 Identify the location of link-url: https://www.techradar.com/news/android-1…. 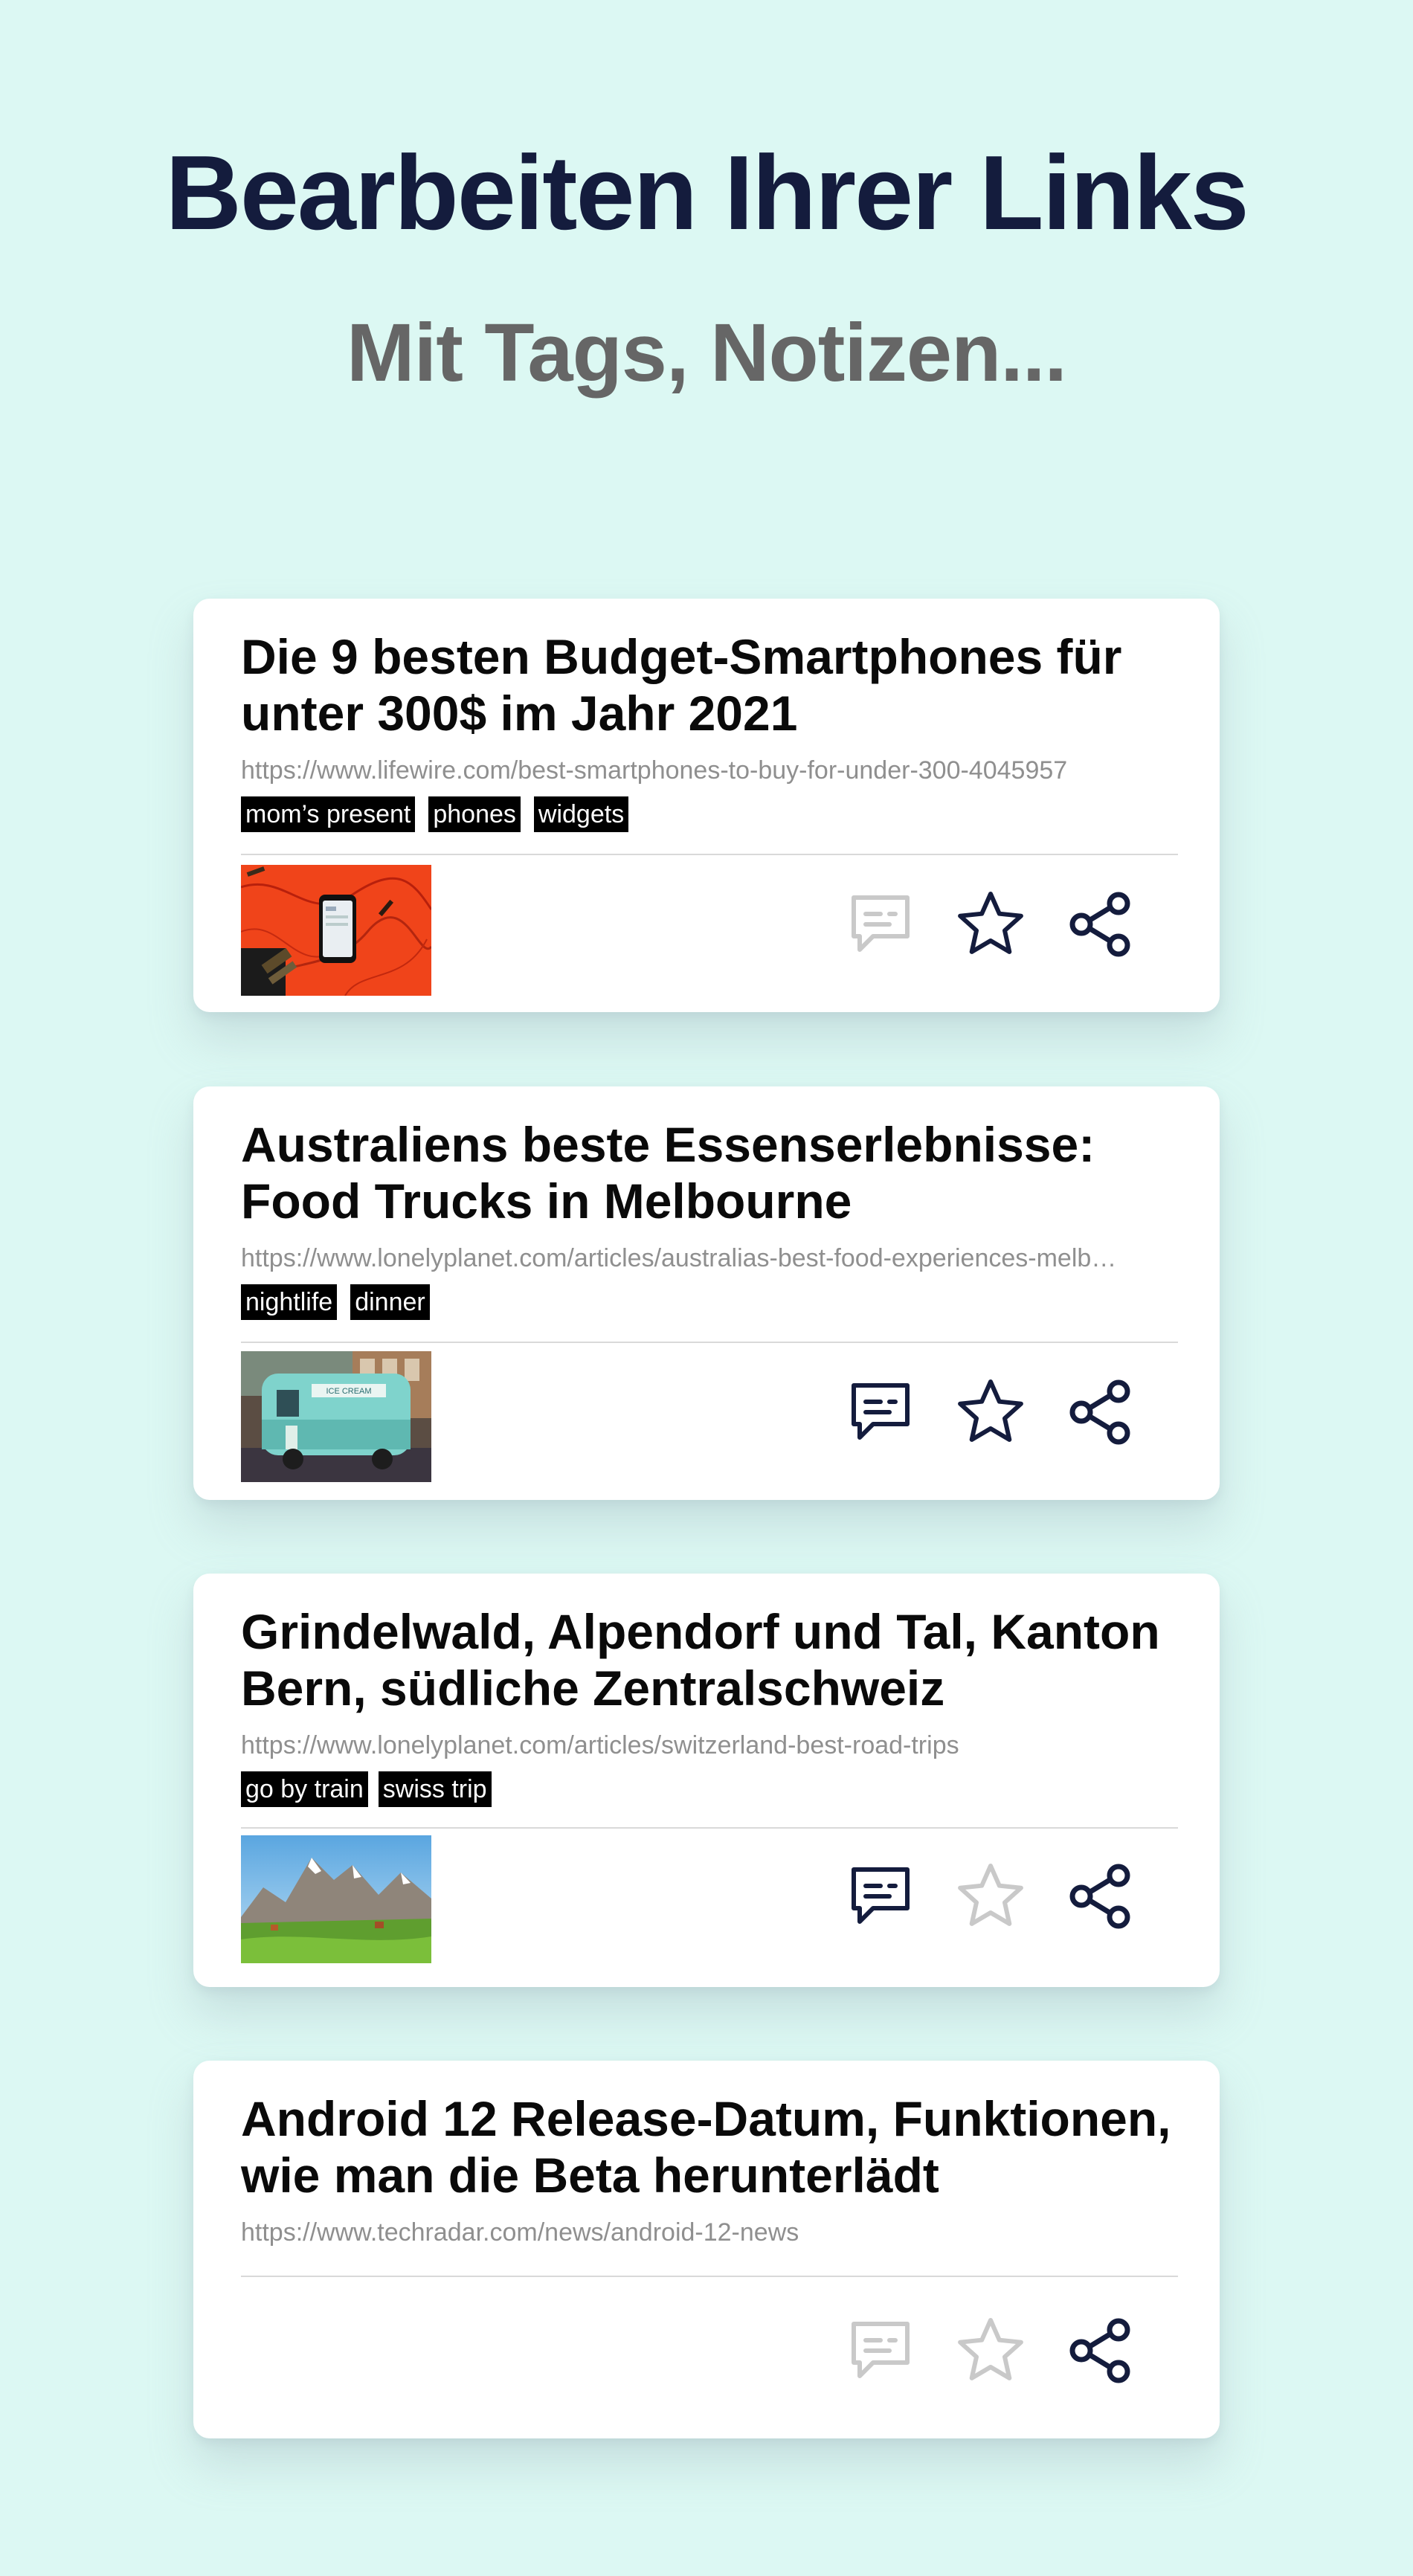
(713, 2232).